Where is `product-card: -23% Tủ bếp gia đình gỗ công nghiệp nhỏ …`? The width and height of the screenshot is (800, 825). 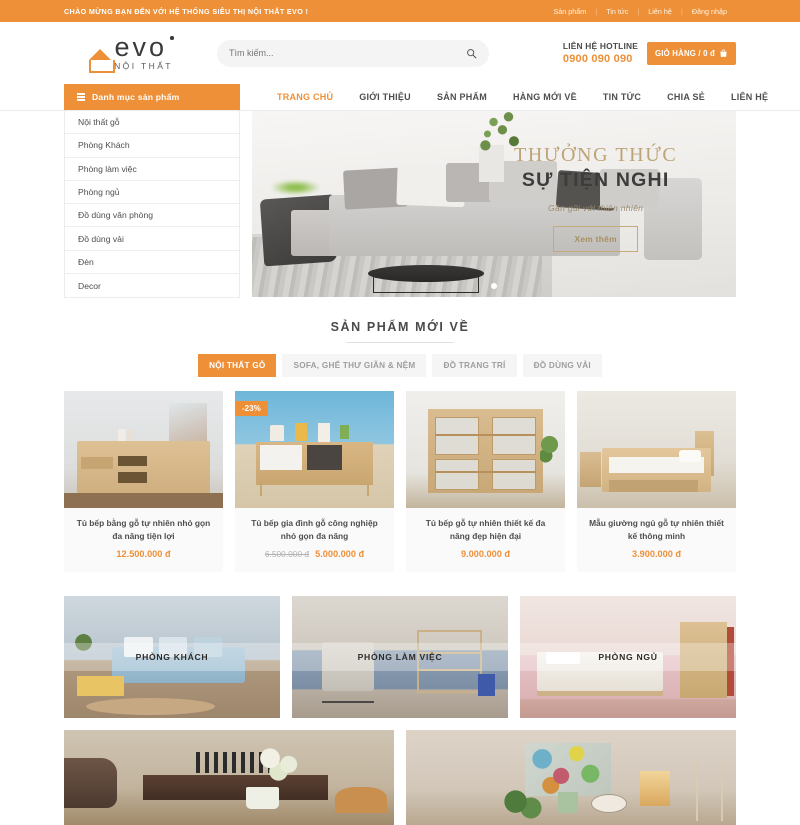
product-card: -23% Tủ bếp gia đình gỗ công nghiệp nhỏ … is located at coordinates (314, 481).